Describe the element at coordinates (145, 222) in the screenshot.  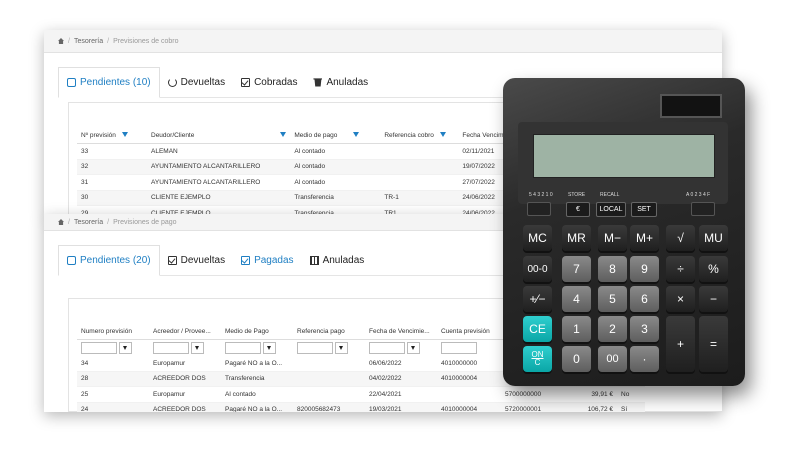
I see `breadcrumb-current: Previsiones de pago` at that location.